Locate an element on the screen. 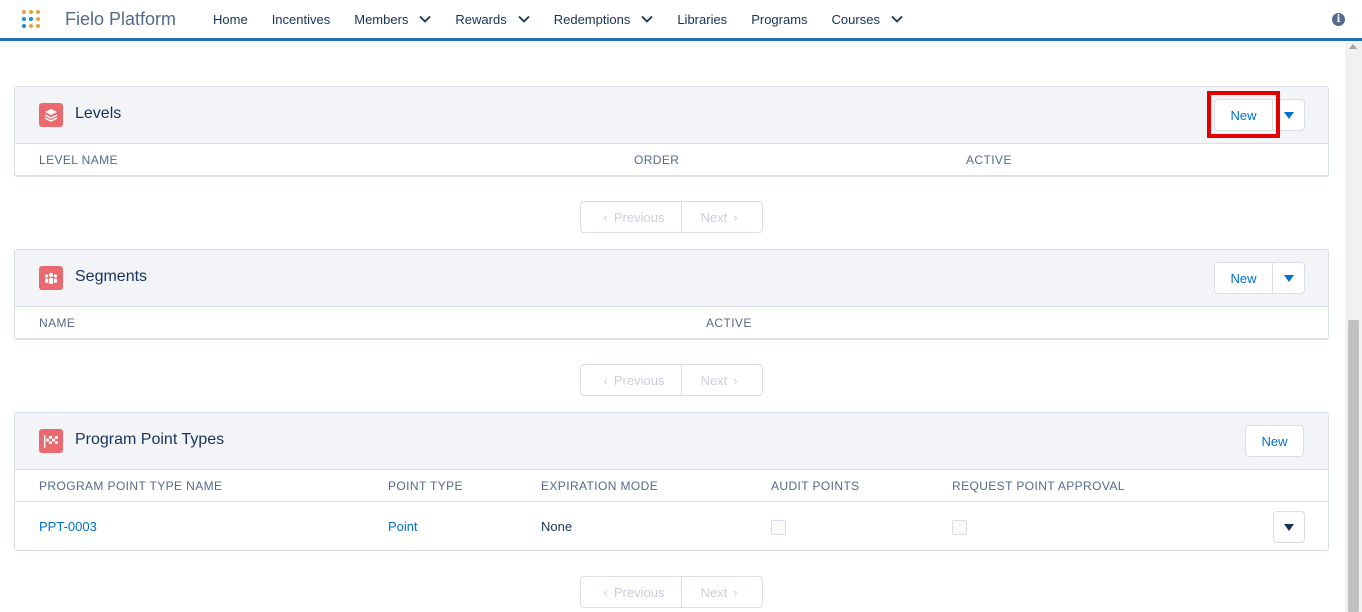 The width and height of the screenshot is (1362, 612). segments-more-actions-button is located at coordinates (1289, 278).